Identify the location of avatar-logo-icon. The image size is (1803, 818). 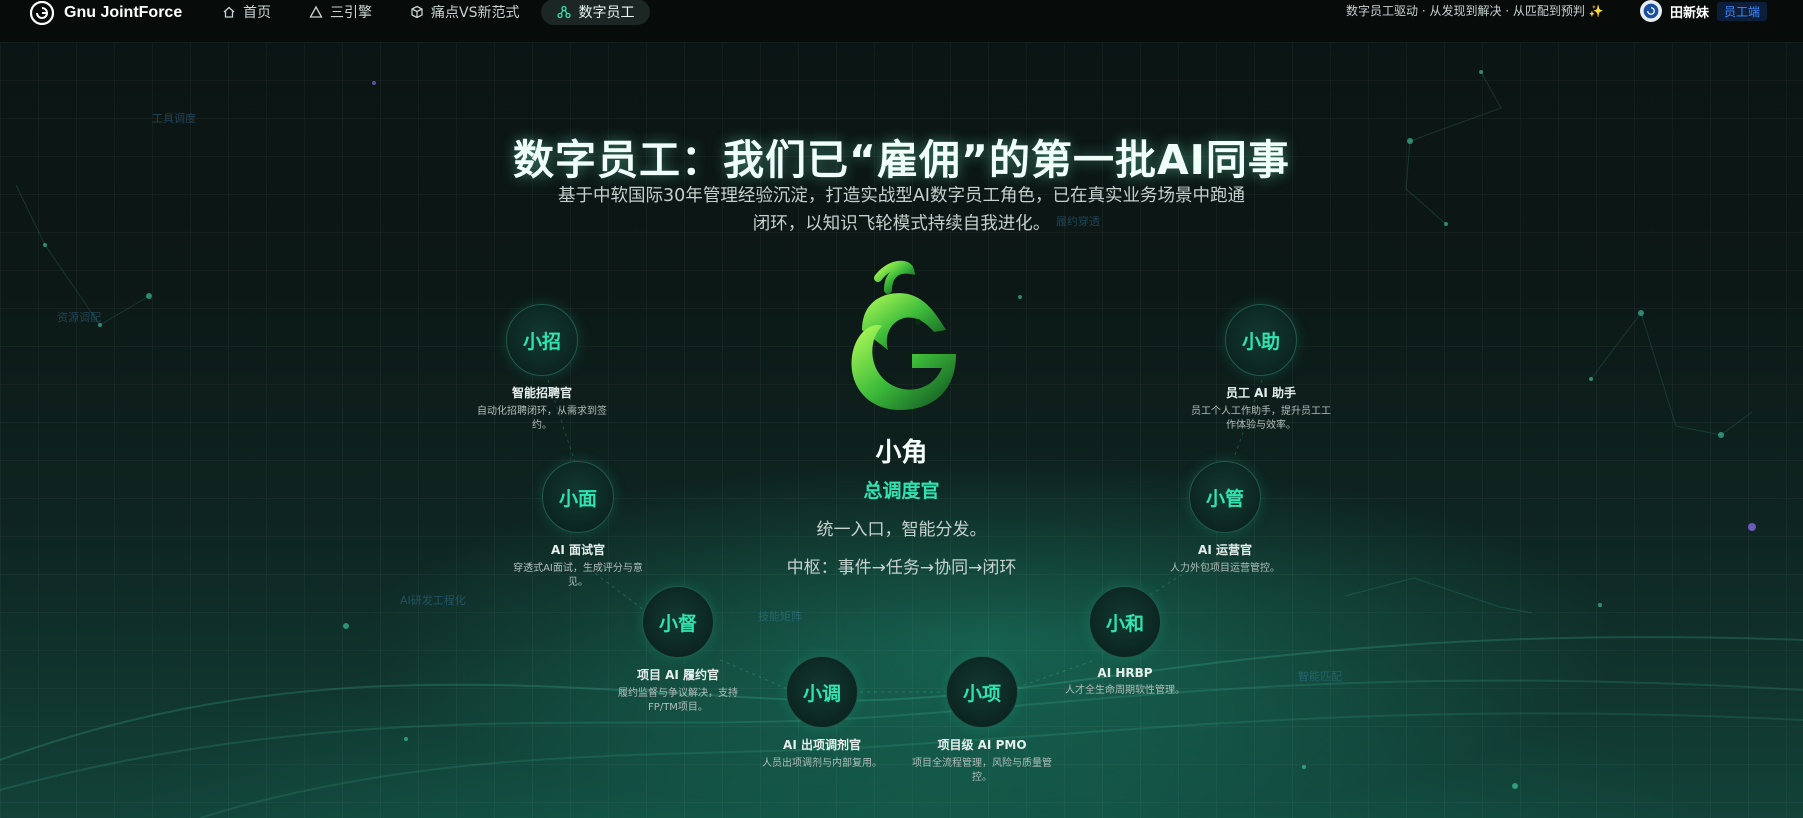
(1651, 11).